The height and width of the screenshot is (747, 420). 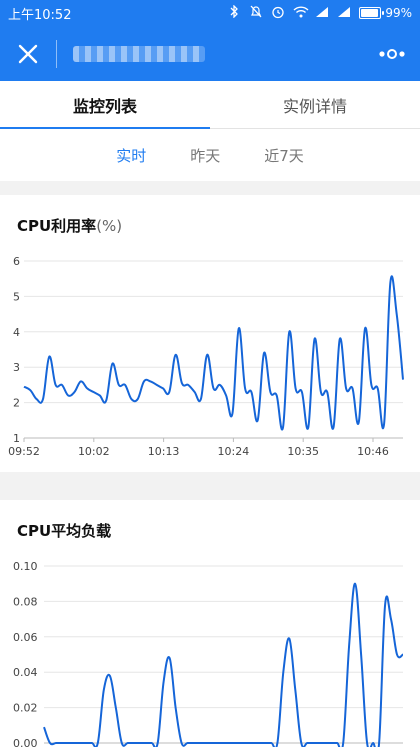 I want to click on more-dots-icon, so click(x=392, y=53).